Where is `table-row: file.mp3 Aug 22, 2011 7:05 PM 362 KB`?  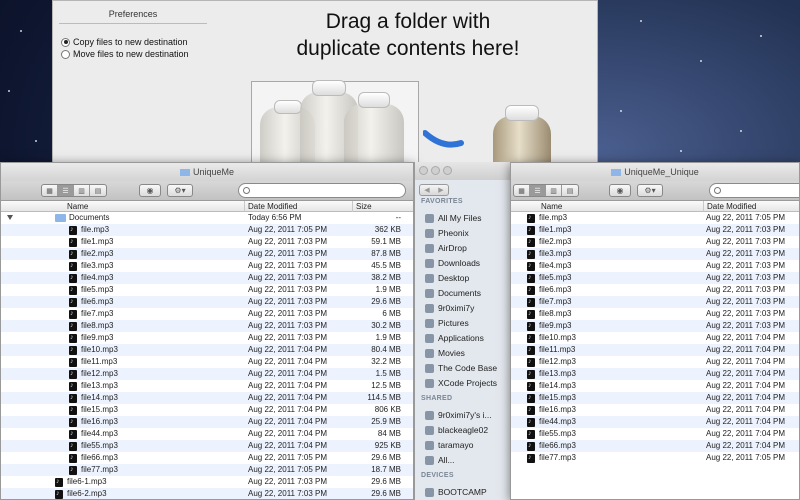
table-row: file.mp3 Aug 22, 2011 7:05 PM 362 KB is located at coordinates (207, 230).